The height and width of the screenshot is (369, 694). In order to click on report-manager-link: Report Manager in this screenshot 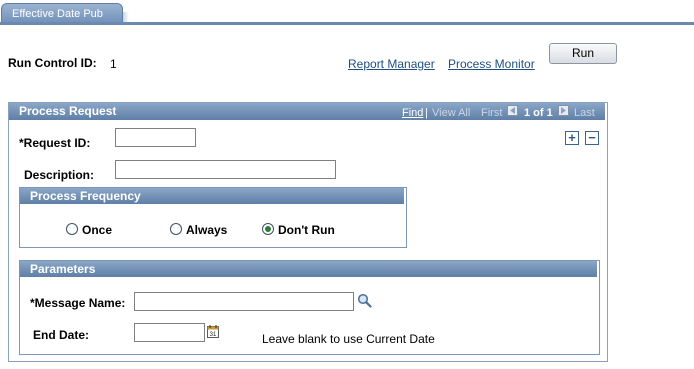, I will do `click(391, 64)`.